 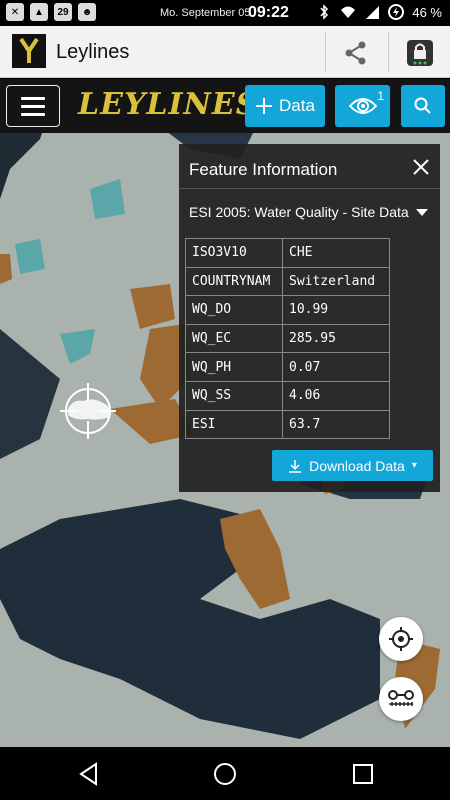 I want to click on status-indicators: 46 %, so click(x=379, y=12).